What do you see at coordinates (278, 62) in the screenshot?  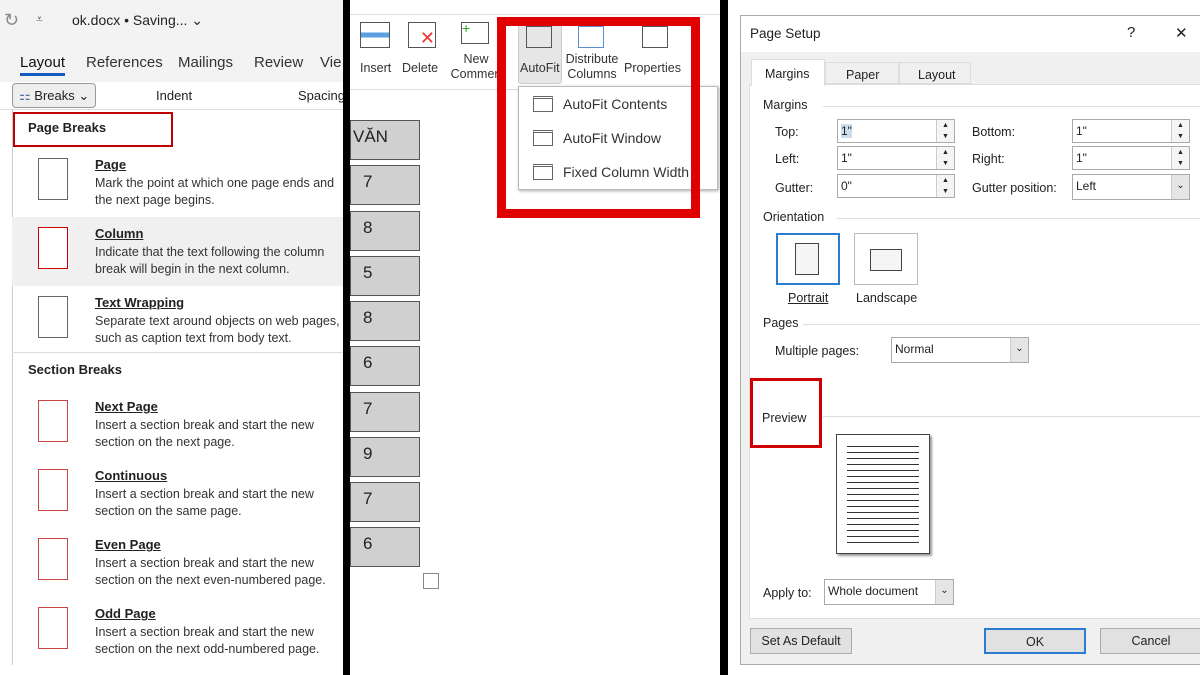 I see `tab-review: Review` at bounding box center [278, 62].